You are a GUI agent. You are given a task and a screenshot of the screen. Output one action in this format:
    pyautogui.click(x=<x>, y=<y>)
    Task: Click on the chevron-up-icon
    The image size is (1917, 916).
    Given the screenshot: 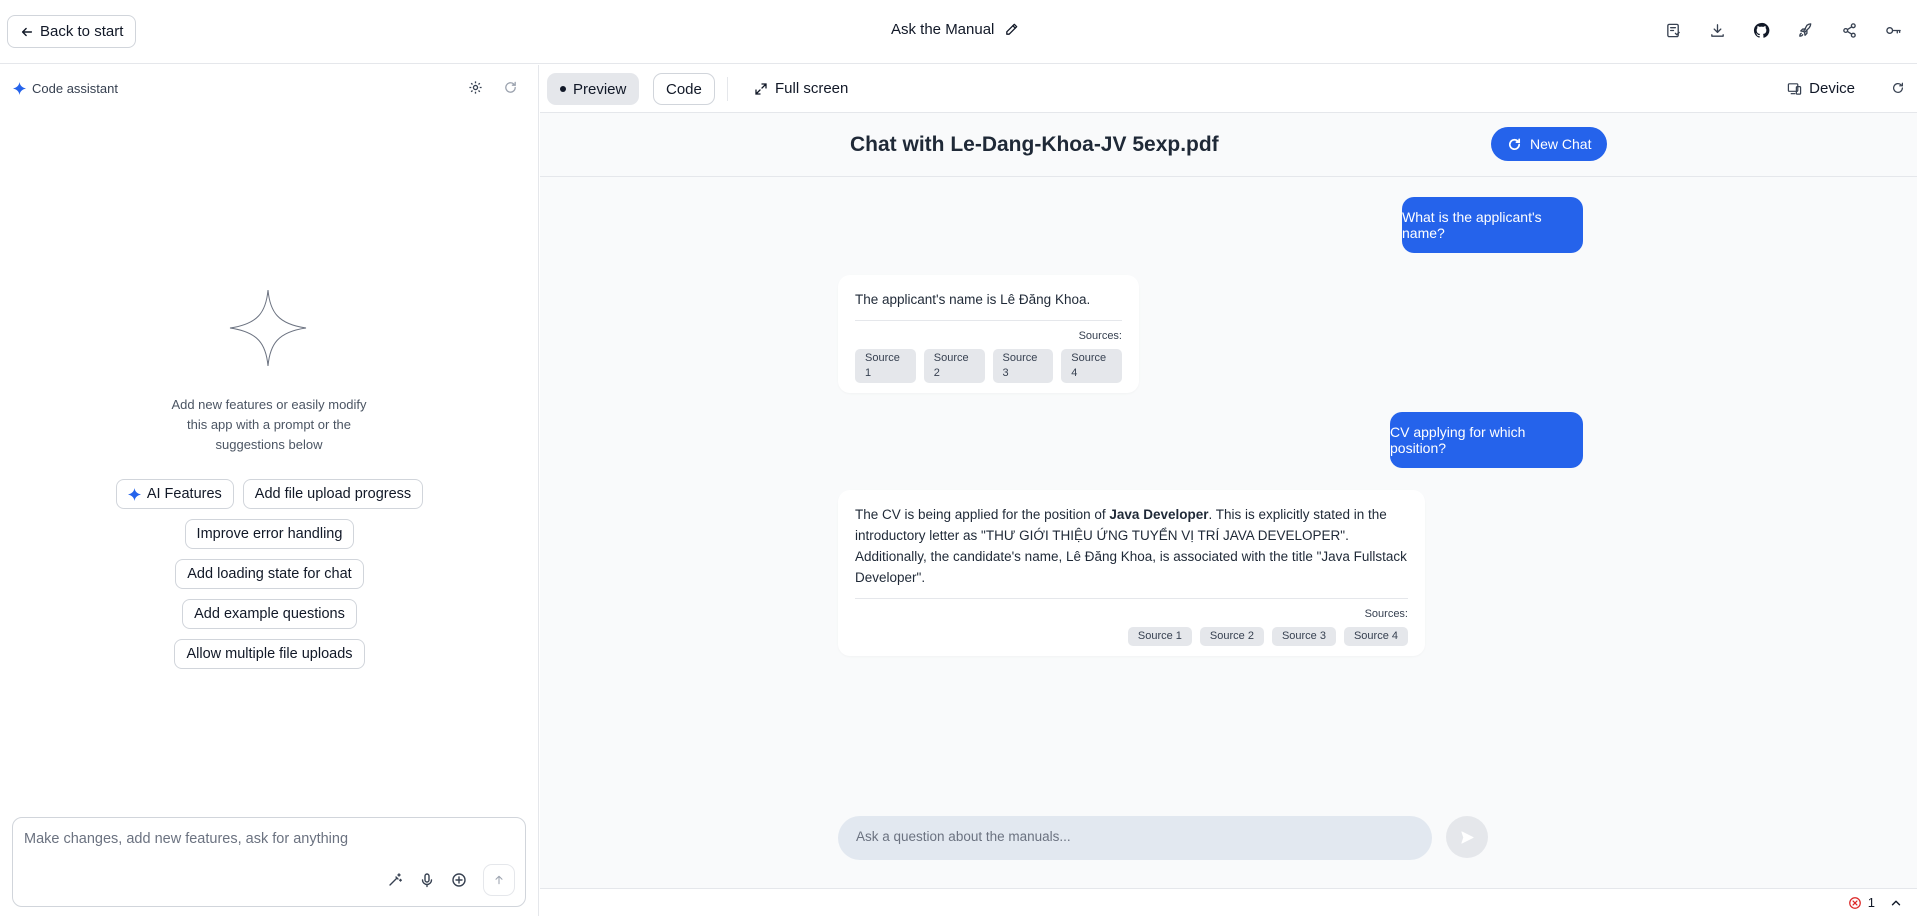 What is the action you would take?
    pyautogui.click(x=1896, y=903)
    